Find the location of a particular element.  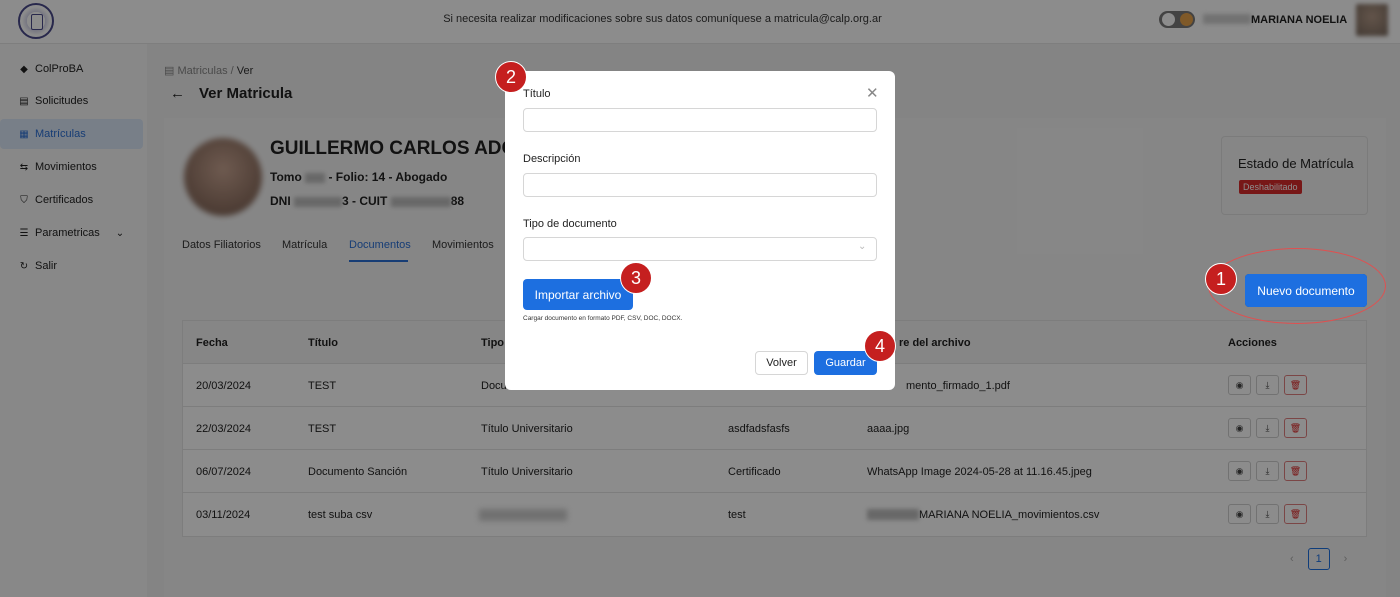

importar-archivo-button: Importar archivo is located at coordinates (578, 294).